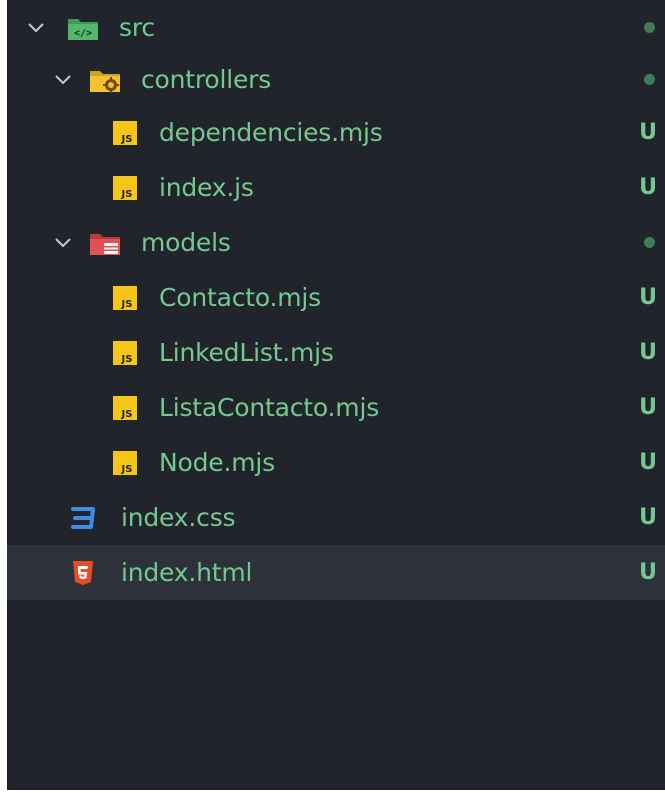 The width and height of the screenshot is (665, 793). I want to click on tree-item-src-folder: </> src, so click(336, 27).